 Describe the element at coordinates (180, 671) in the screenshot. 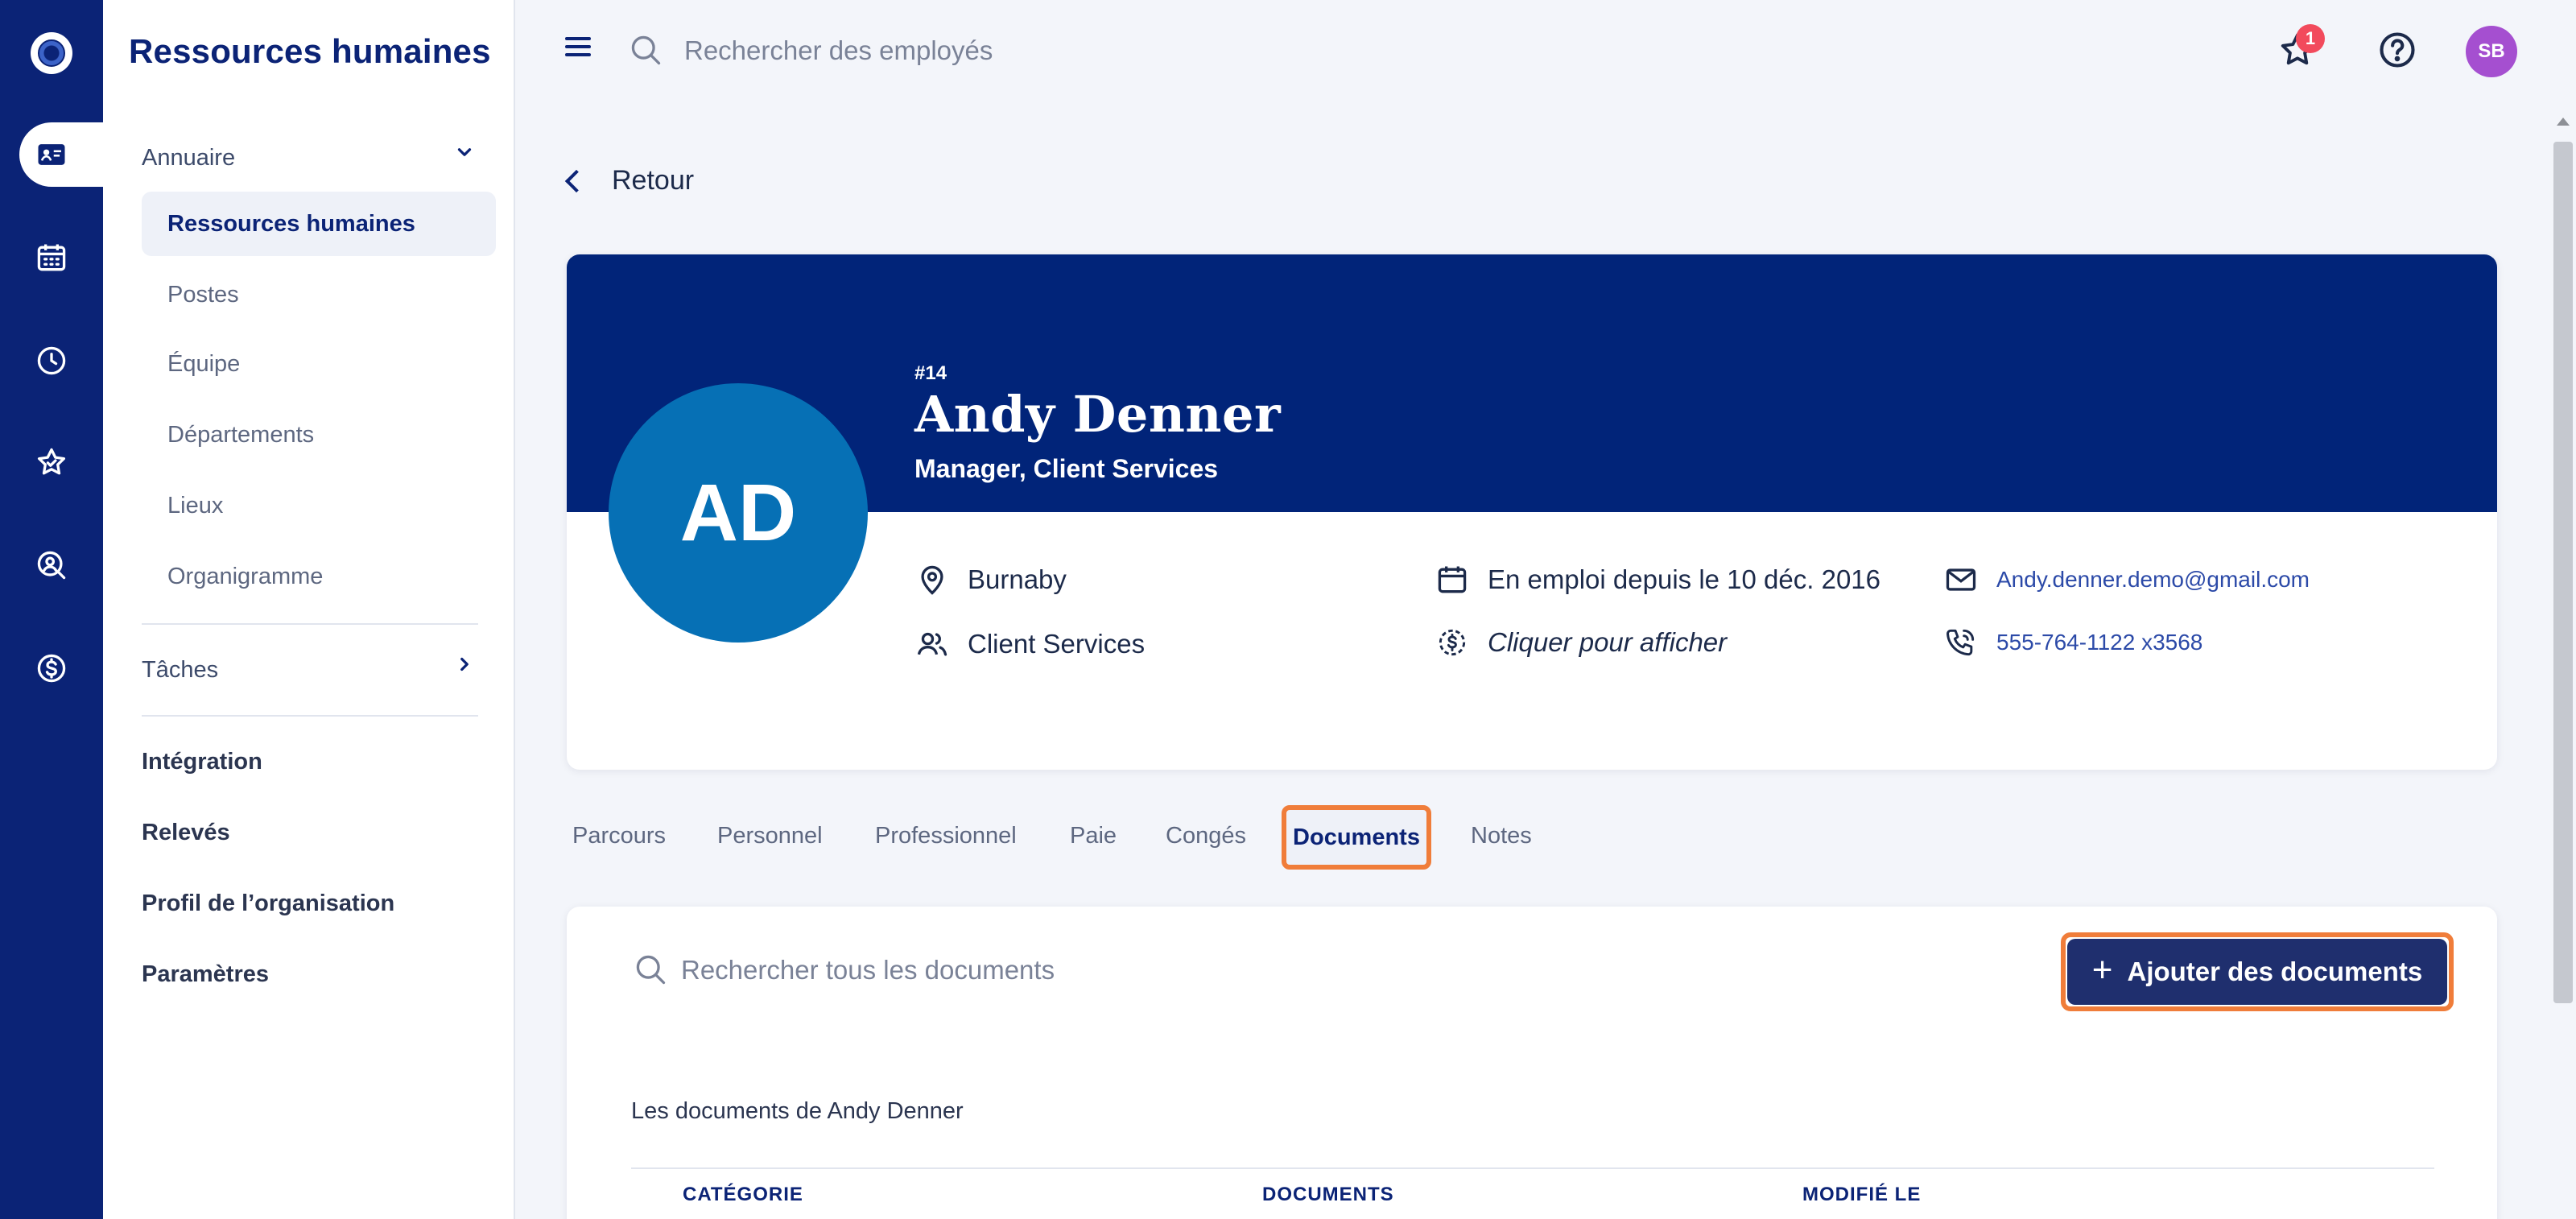

I see `sidebar-group-taches: Tâches` at that location.